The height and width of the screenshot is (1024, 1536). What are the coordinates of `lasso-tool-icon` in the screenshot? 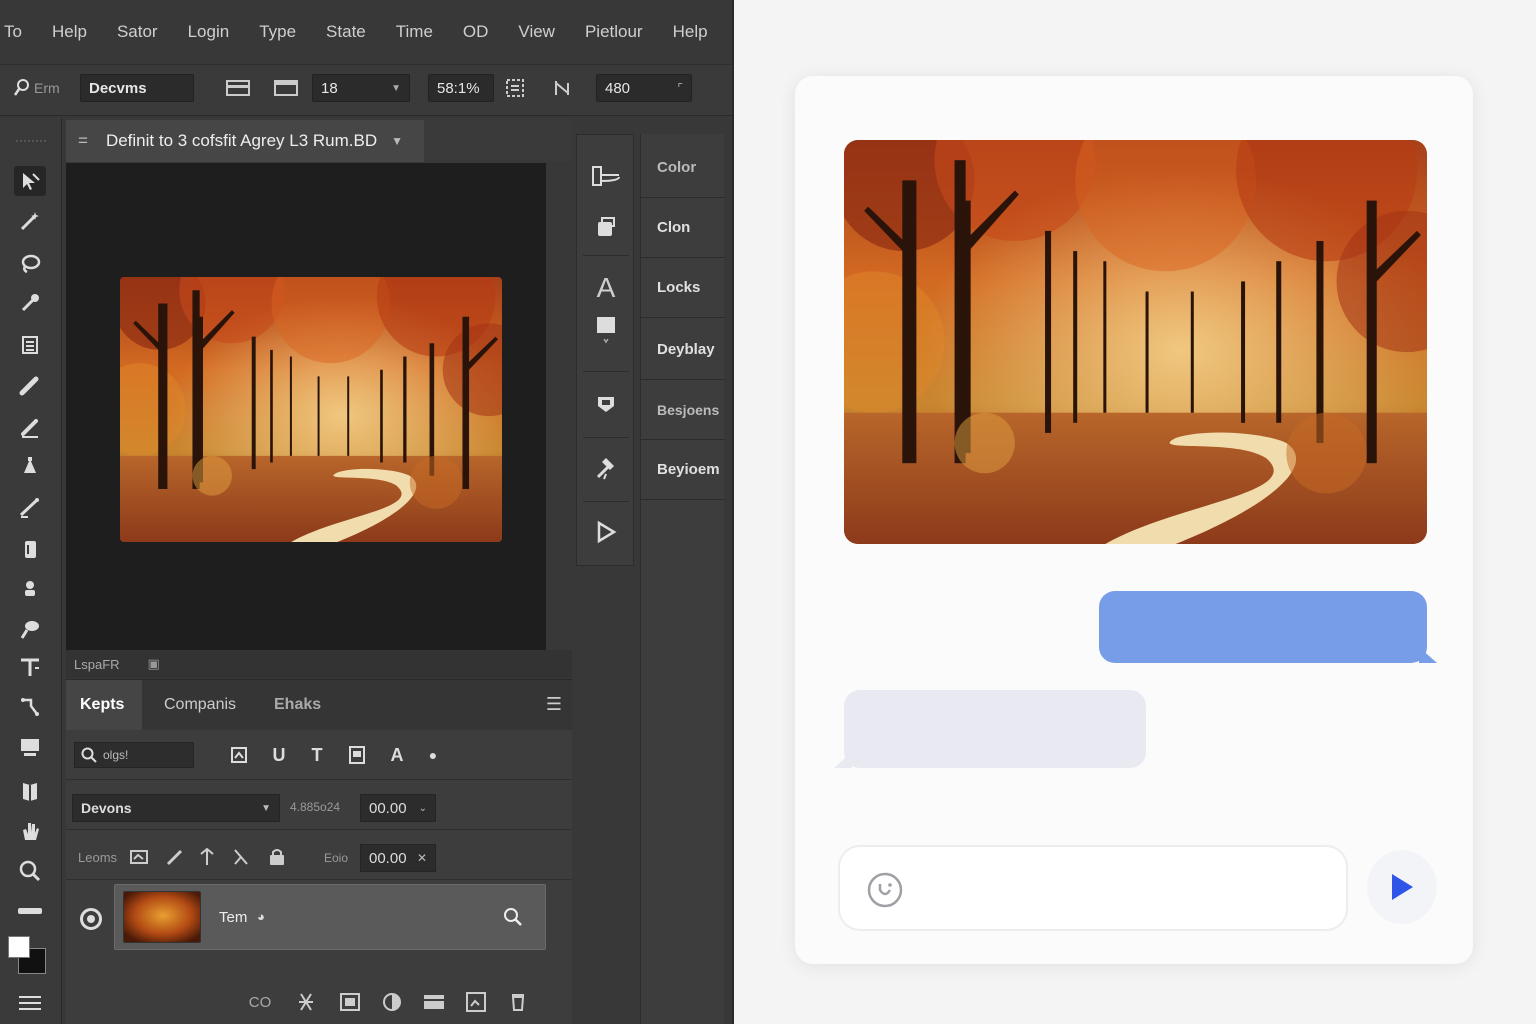 It's located at (30, 263).